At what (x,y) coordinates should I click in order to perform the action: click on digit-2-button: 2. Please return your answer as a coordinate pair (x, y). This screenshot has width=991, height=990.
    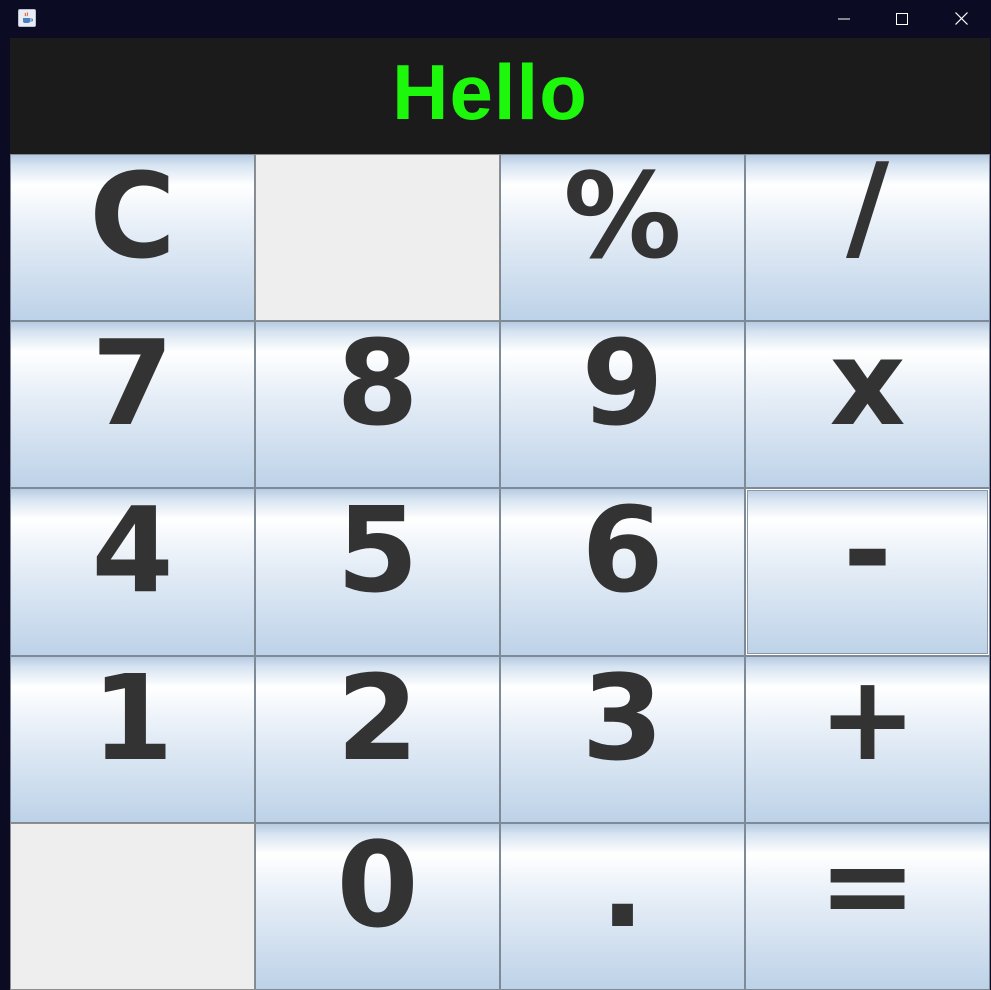
    Looking at the image, I should click on (377, 739).